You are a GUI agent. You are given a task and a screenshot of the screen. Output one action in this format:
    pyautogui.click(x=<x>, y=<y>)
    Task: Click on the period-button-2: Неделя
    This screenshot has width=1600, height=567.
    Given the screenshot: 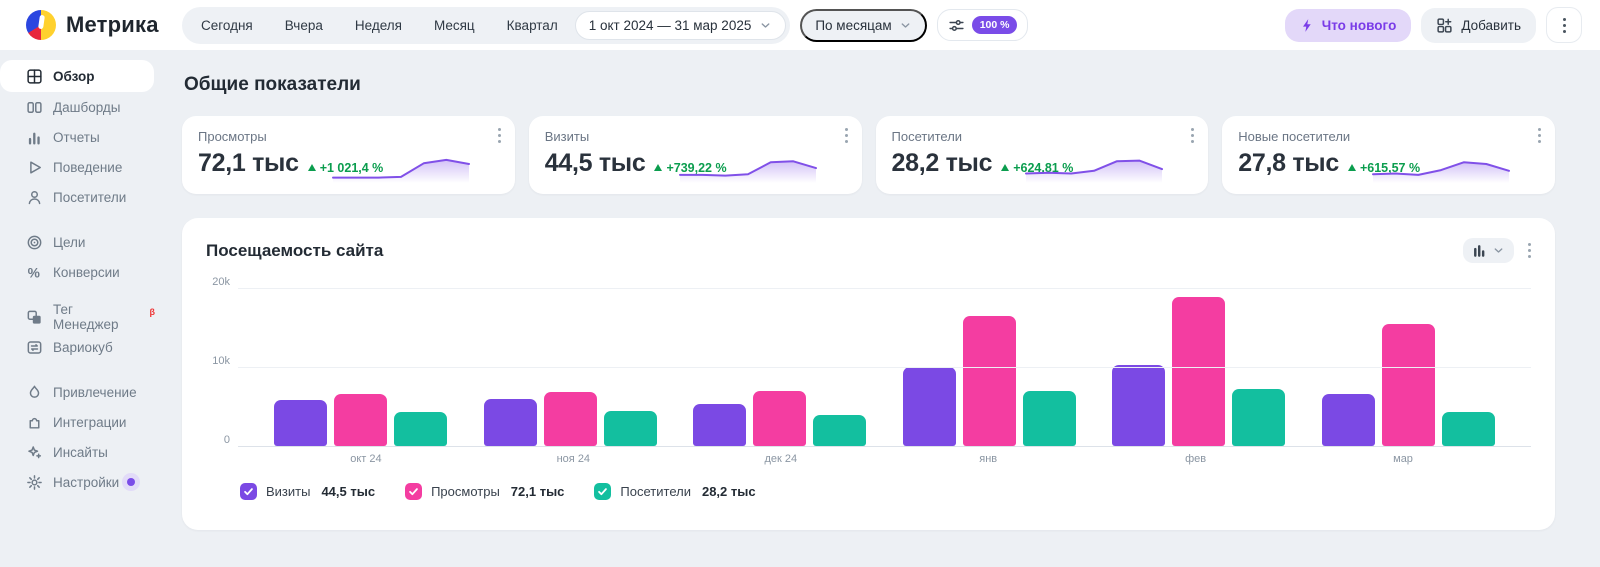 What is the action you would take?
    pyautogui.click(x=378, y=25)
    